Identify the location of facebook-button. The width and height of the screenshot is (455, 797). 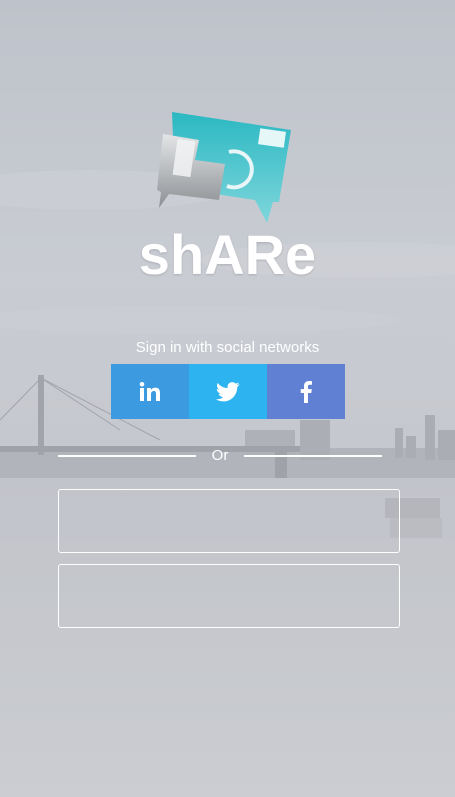
(306, 391).